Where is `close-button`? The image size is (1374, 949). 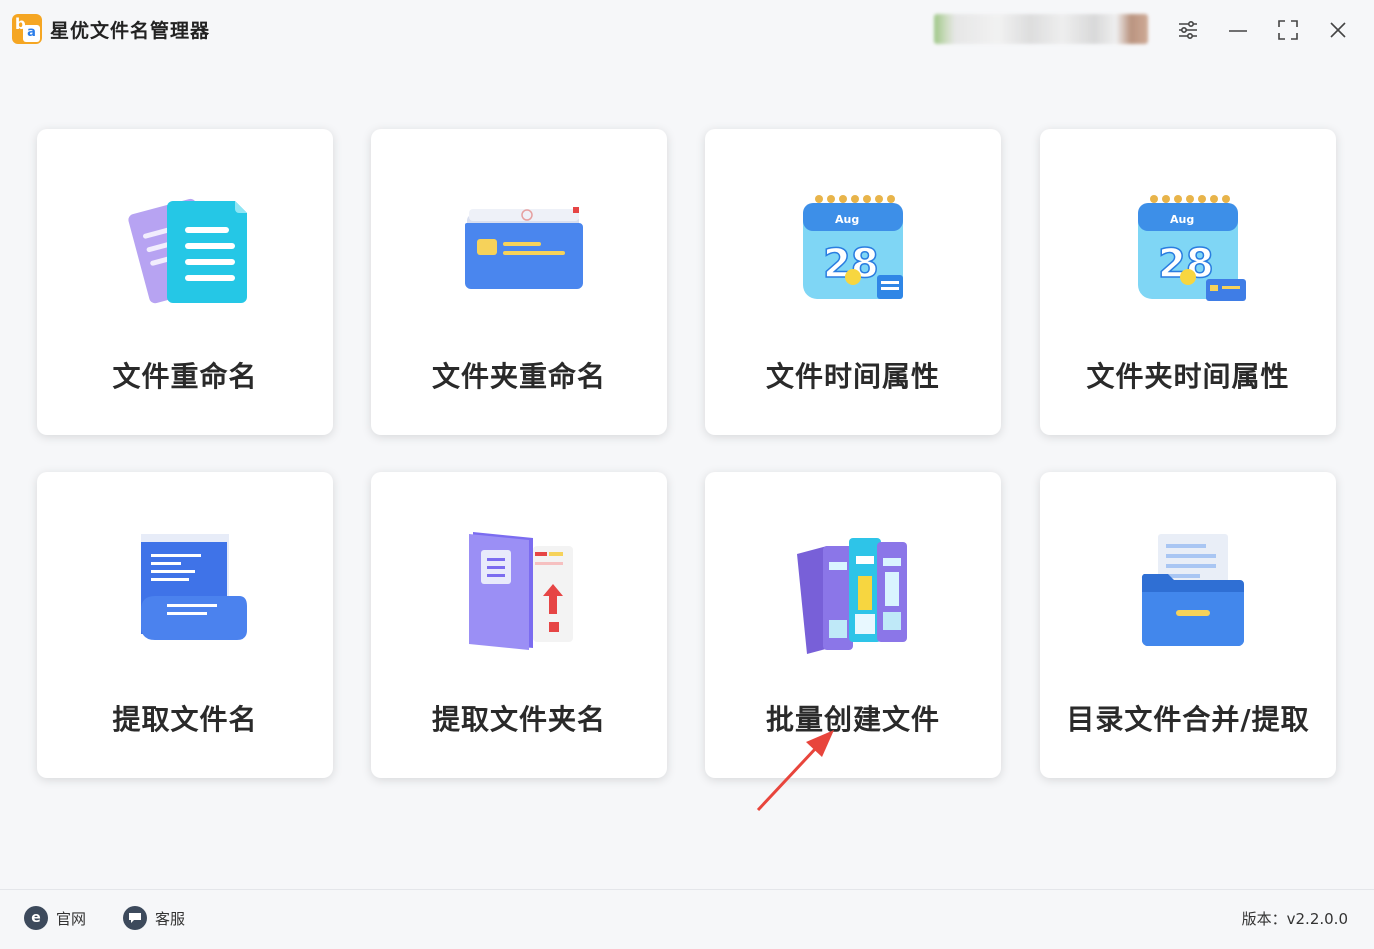 close-button is located at coordinates (1338, 30).